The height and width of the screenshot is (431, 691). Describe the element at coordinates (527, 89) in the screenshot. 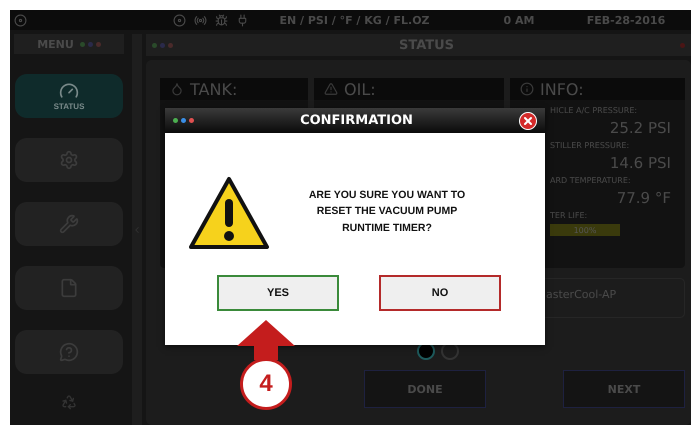

I see `info-icon` at that location.